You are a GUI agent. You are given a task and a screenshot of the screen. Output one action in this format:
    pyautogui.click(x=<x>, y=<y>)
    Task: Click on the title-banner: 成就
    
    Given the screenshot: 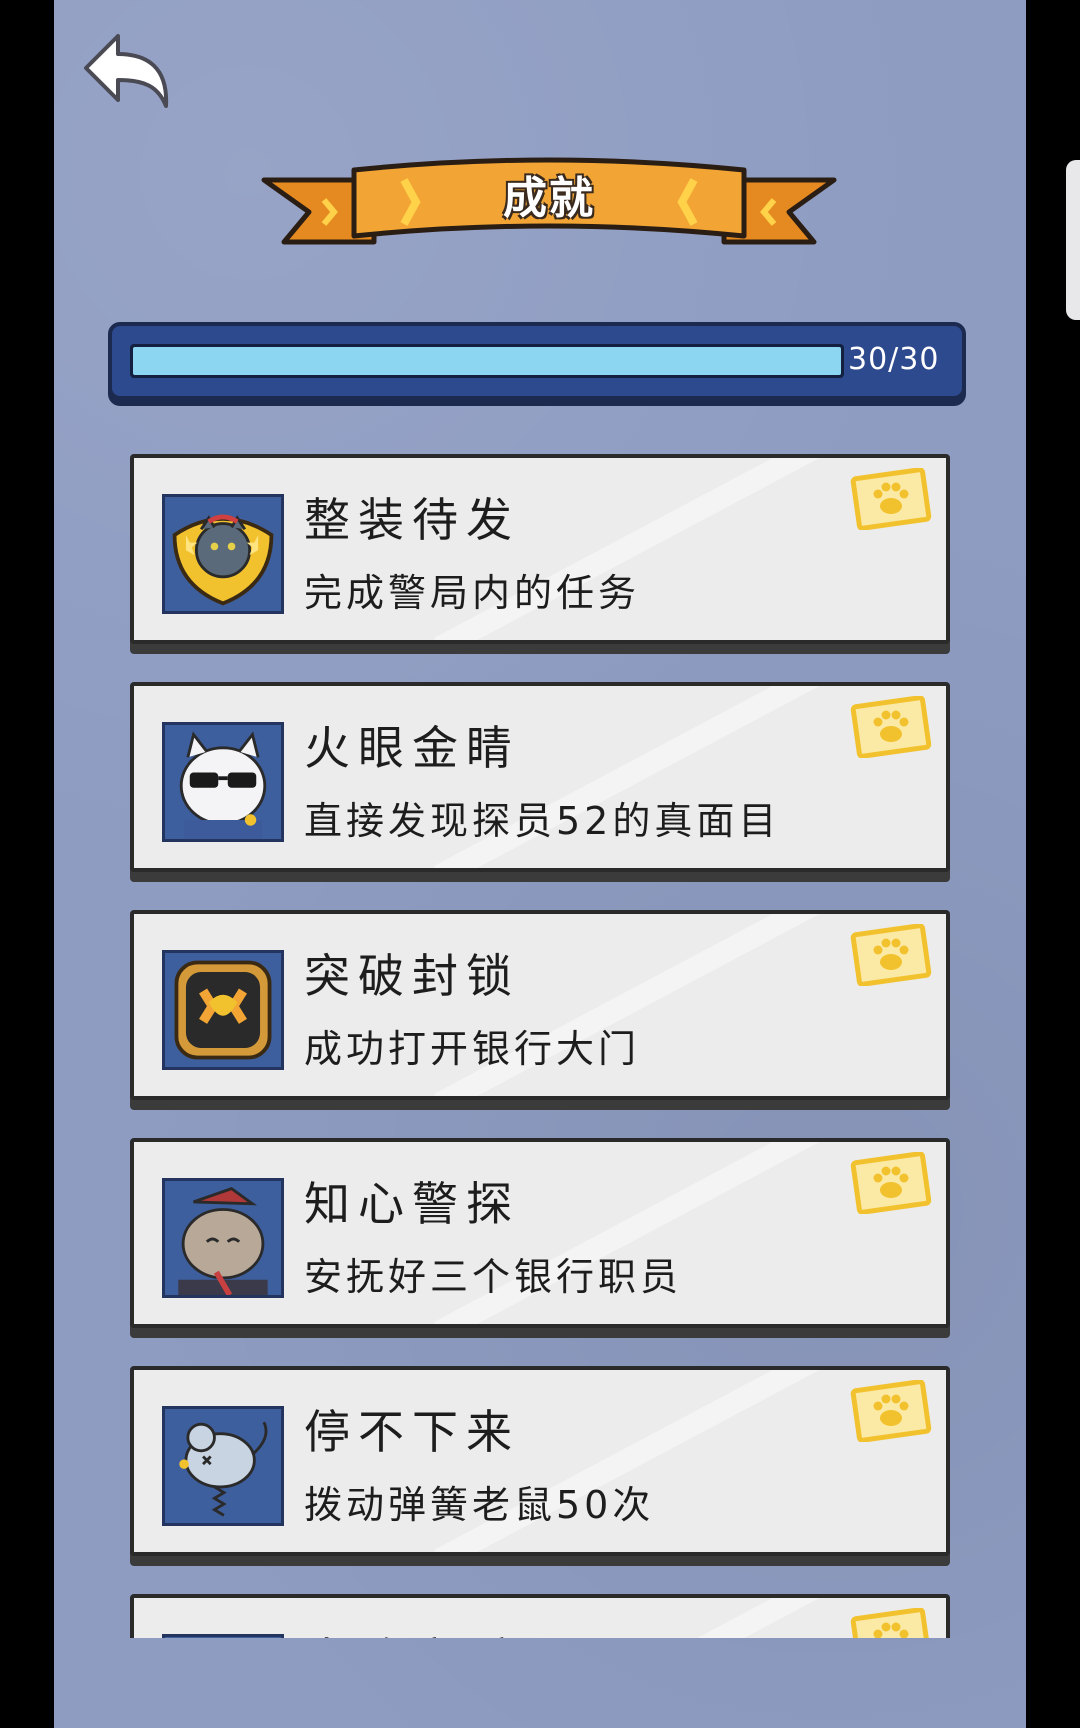 What is the action you would take?
    pyautogui.click(x=549, y=205)
    